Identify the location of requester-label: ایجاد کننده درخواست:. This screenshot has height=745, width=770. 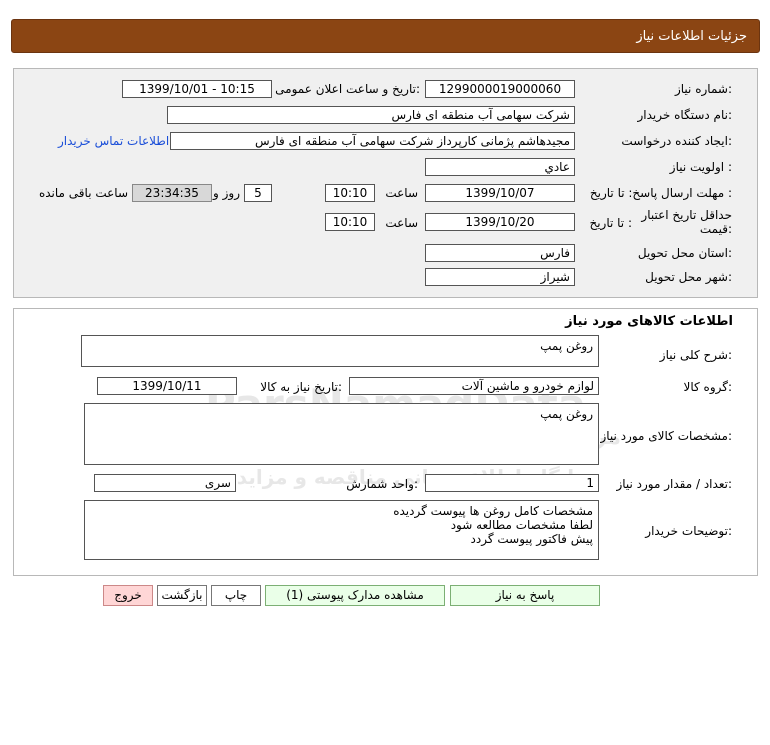
(676, 141).